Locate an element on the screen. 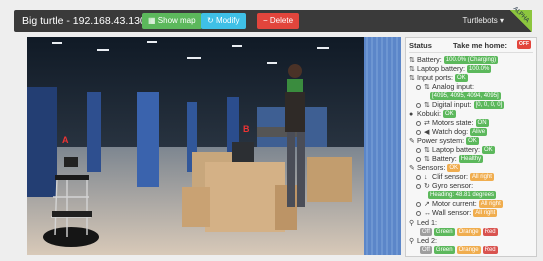 The width and height of the screenshot is (543, 261). analog-input-badge: [4095, 4095, 4094, 4095] is located at coordinates (465, 96).